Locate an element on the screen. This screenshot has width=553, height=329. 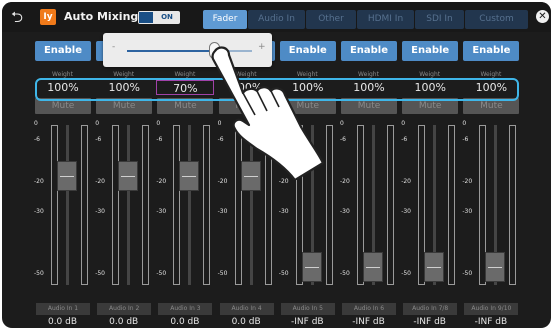
slider-fill is located at coordinates (171, 51).